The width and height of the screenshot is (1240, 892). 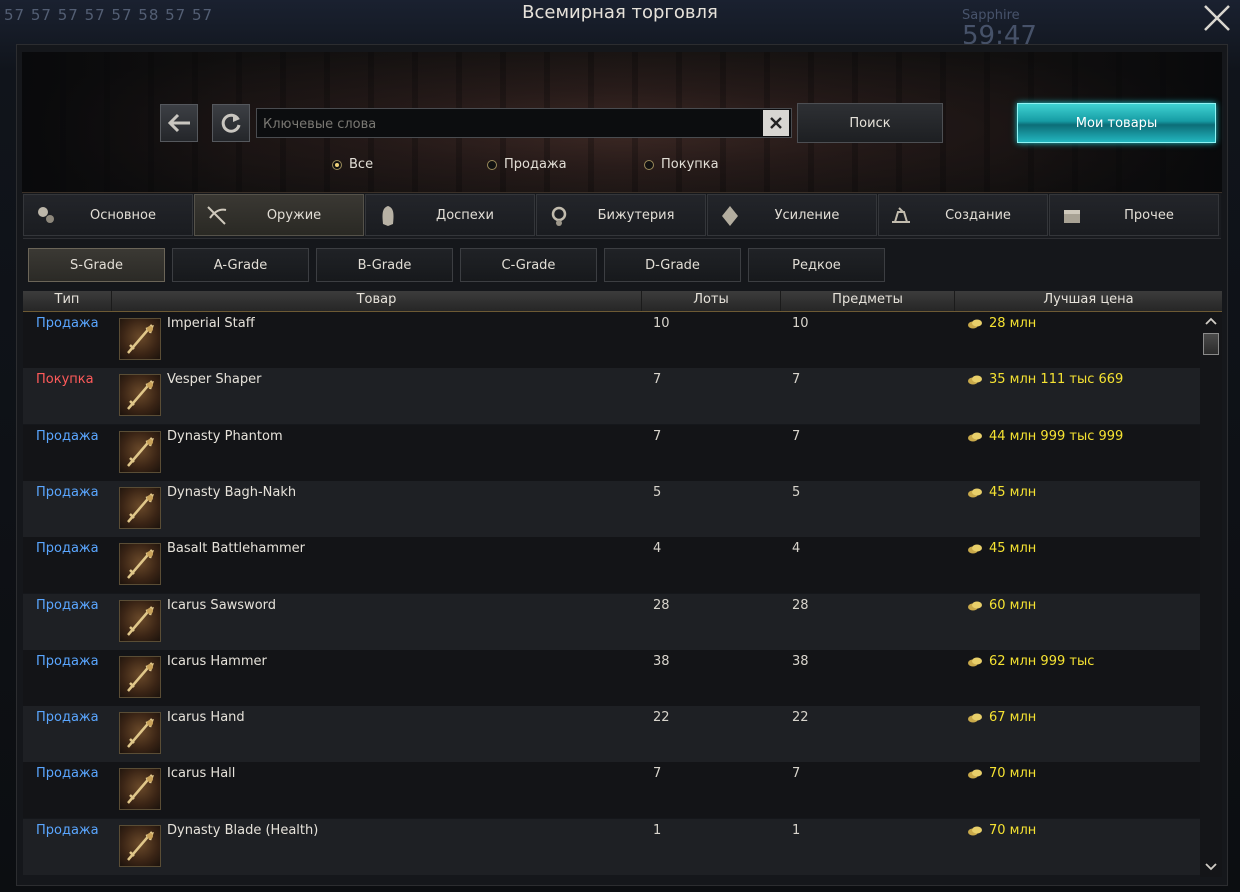 I want to click on price-value: 35 млн 111 тыс 669, so click(x=1056, y=379).